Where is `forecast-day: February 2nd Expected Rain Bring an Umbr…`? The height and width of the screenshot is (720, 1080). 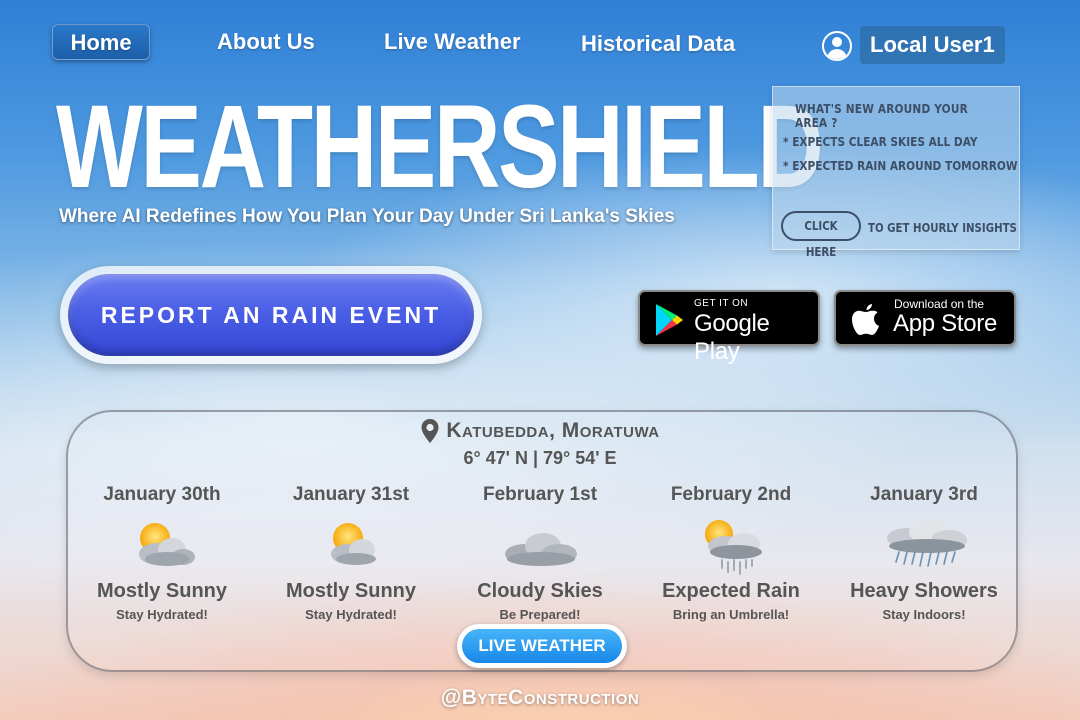
forecast-day: February 2nd Expected Rain Bring an Umbr… is located at coordinates (731, 552).